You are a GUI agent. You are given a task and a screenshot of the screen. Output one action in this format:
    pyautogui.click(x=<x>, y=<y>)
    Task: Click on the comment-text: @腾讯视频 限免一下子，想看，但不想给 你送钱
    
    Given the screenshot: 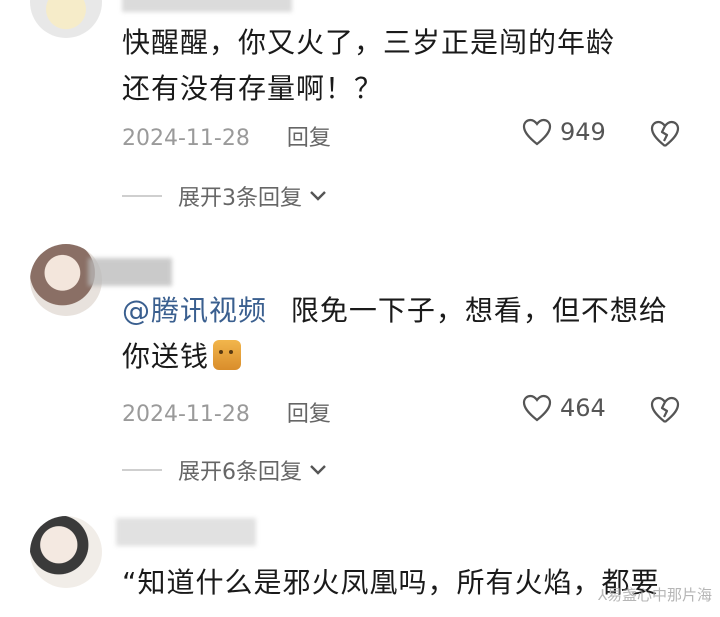 What is the action you would take?
    pyautogui.click(x=395, y=334)
    